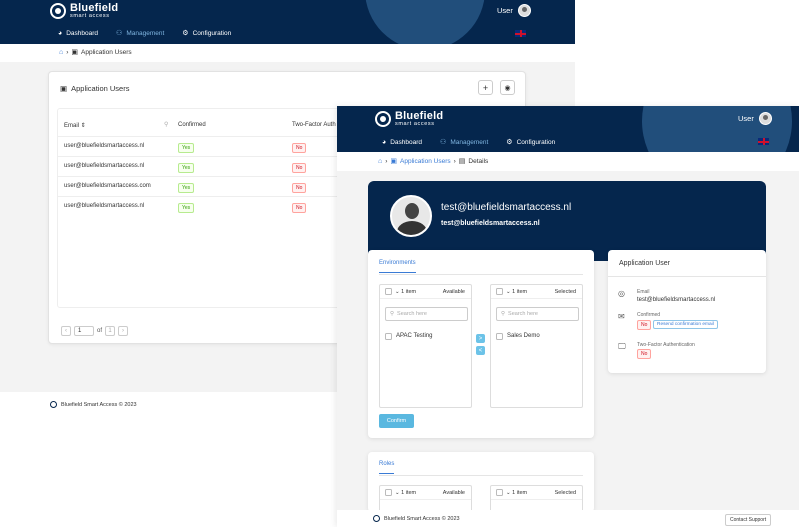  Describe the element at coordinates (387, 467) in the screenshot. I see `tab-roles: Roles` at that location.